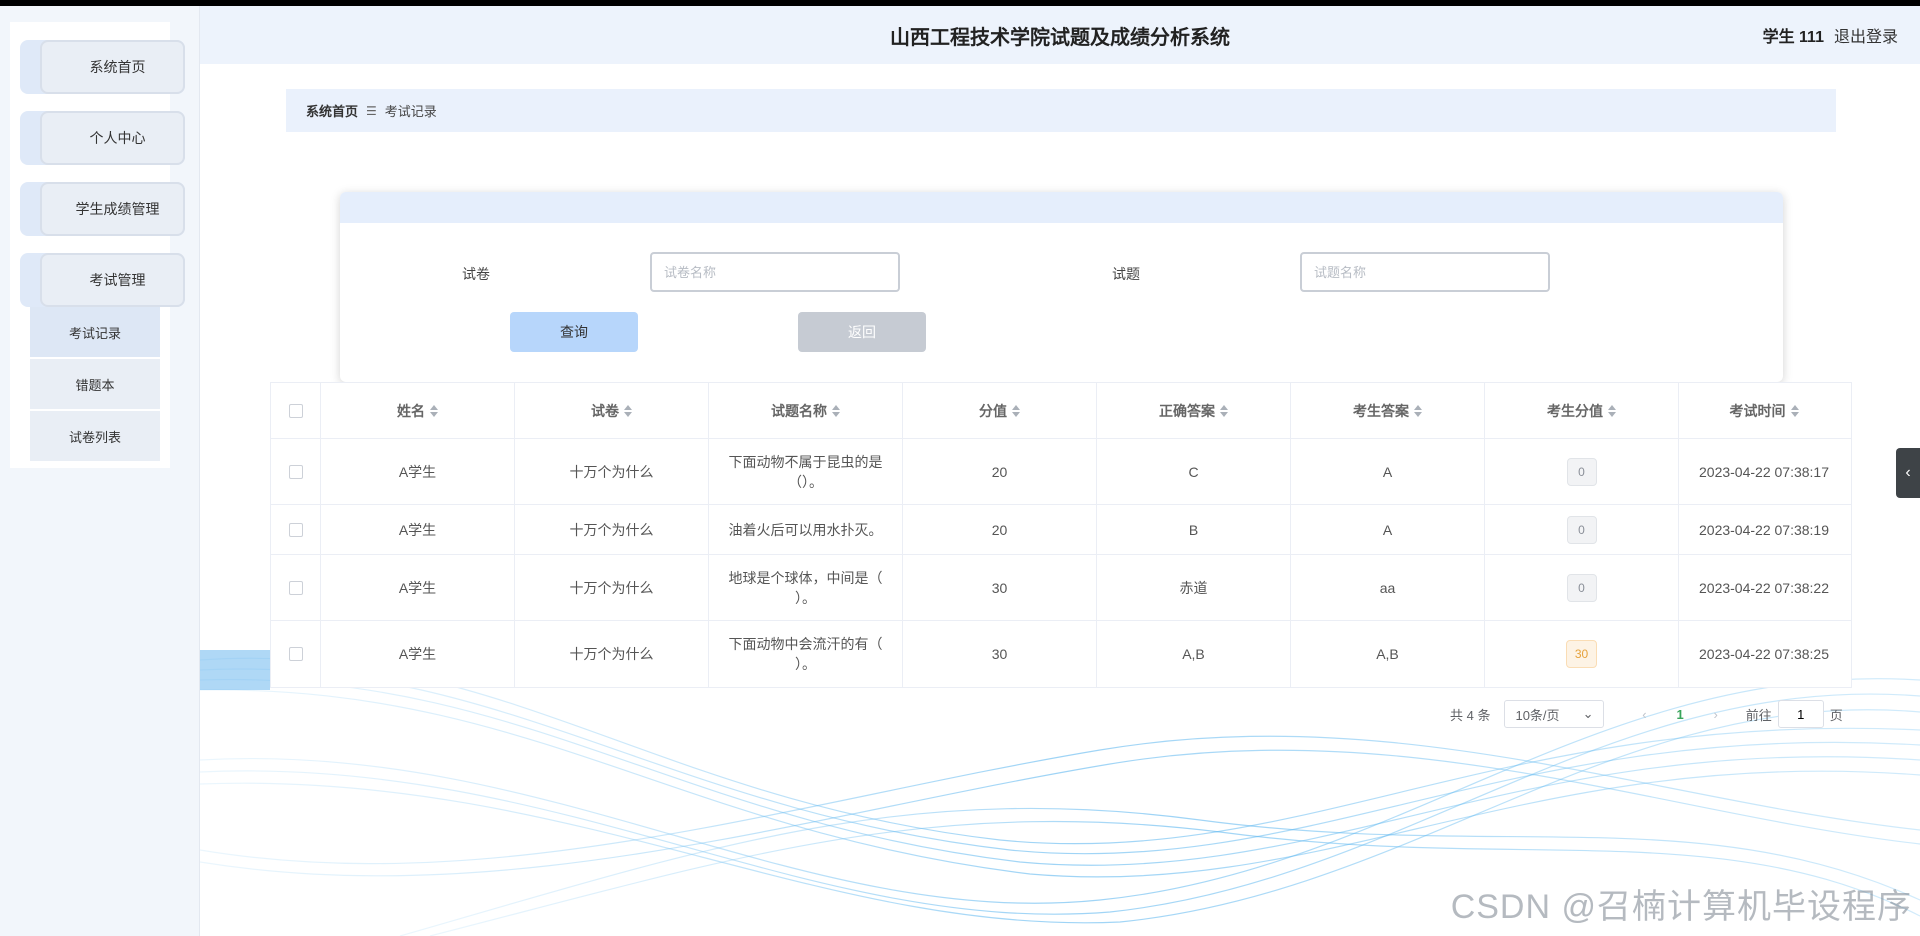 The width and height of the screenshot is (1920, 936). I want to click on exam-submenu: 考试记录 错题本 试卷列表, so click(95, 385).